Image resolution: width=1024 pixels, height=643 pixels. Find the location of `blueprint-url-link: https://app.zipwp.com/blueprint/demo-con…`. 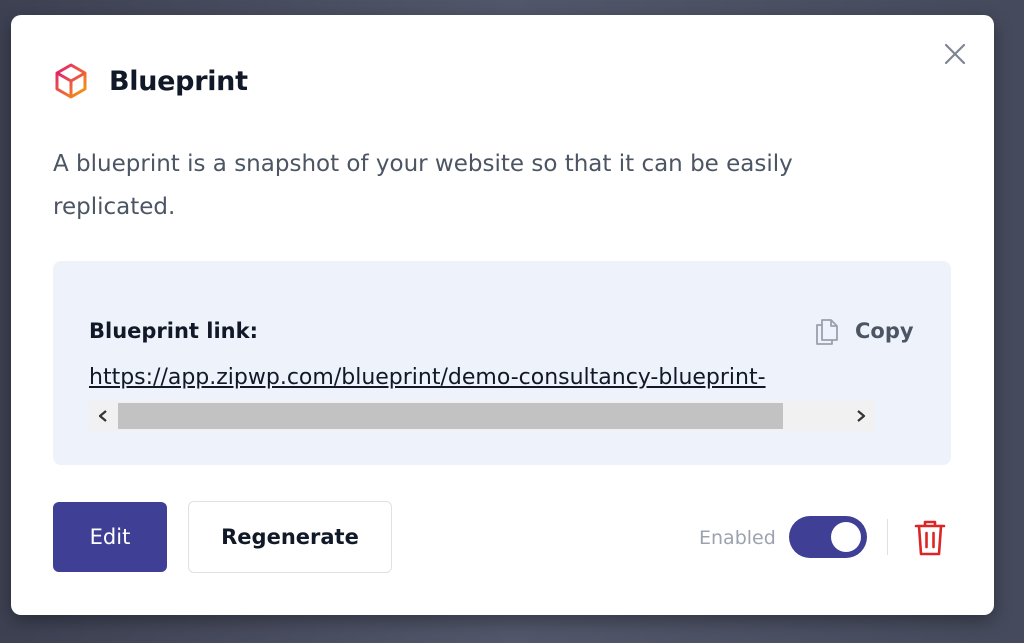

blueprint-url-link: https://app.zipwp.com/blueprint/demo-con… is located at coordinates (427, 378).